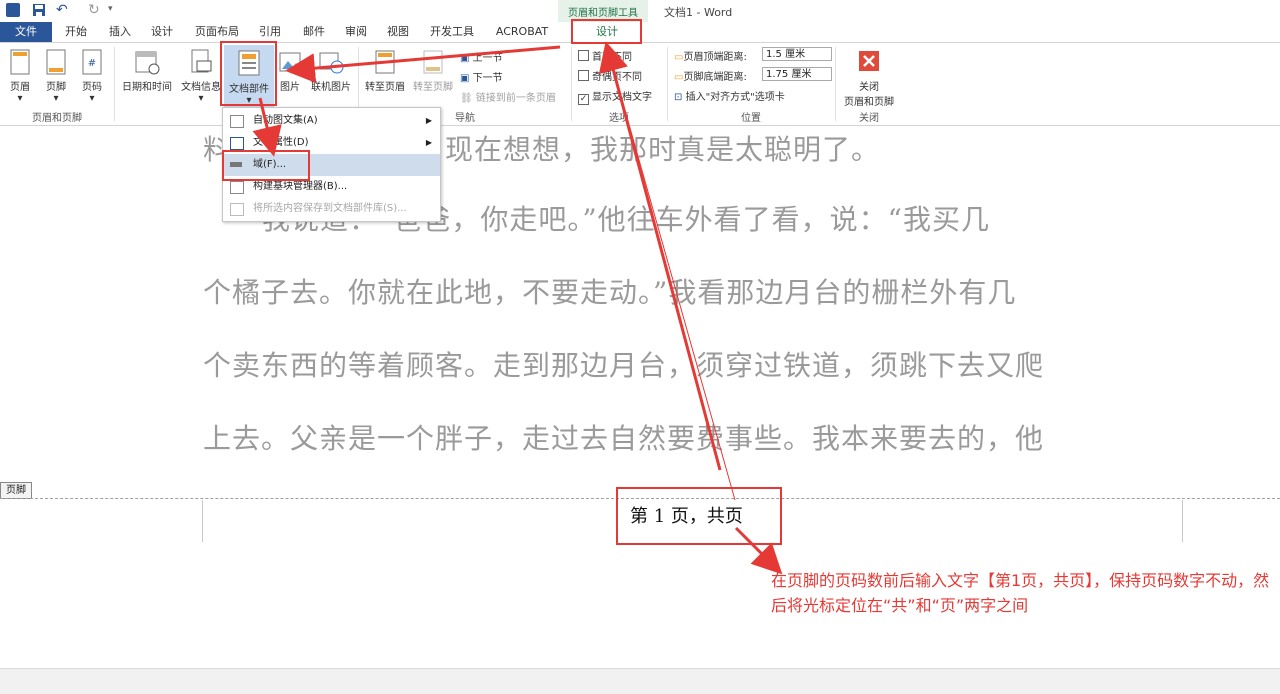 Image resolution: width=1280 pixels, height=694 pixels. I want to click on cursor-guide-line, so click(671, 275).